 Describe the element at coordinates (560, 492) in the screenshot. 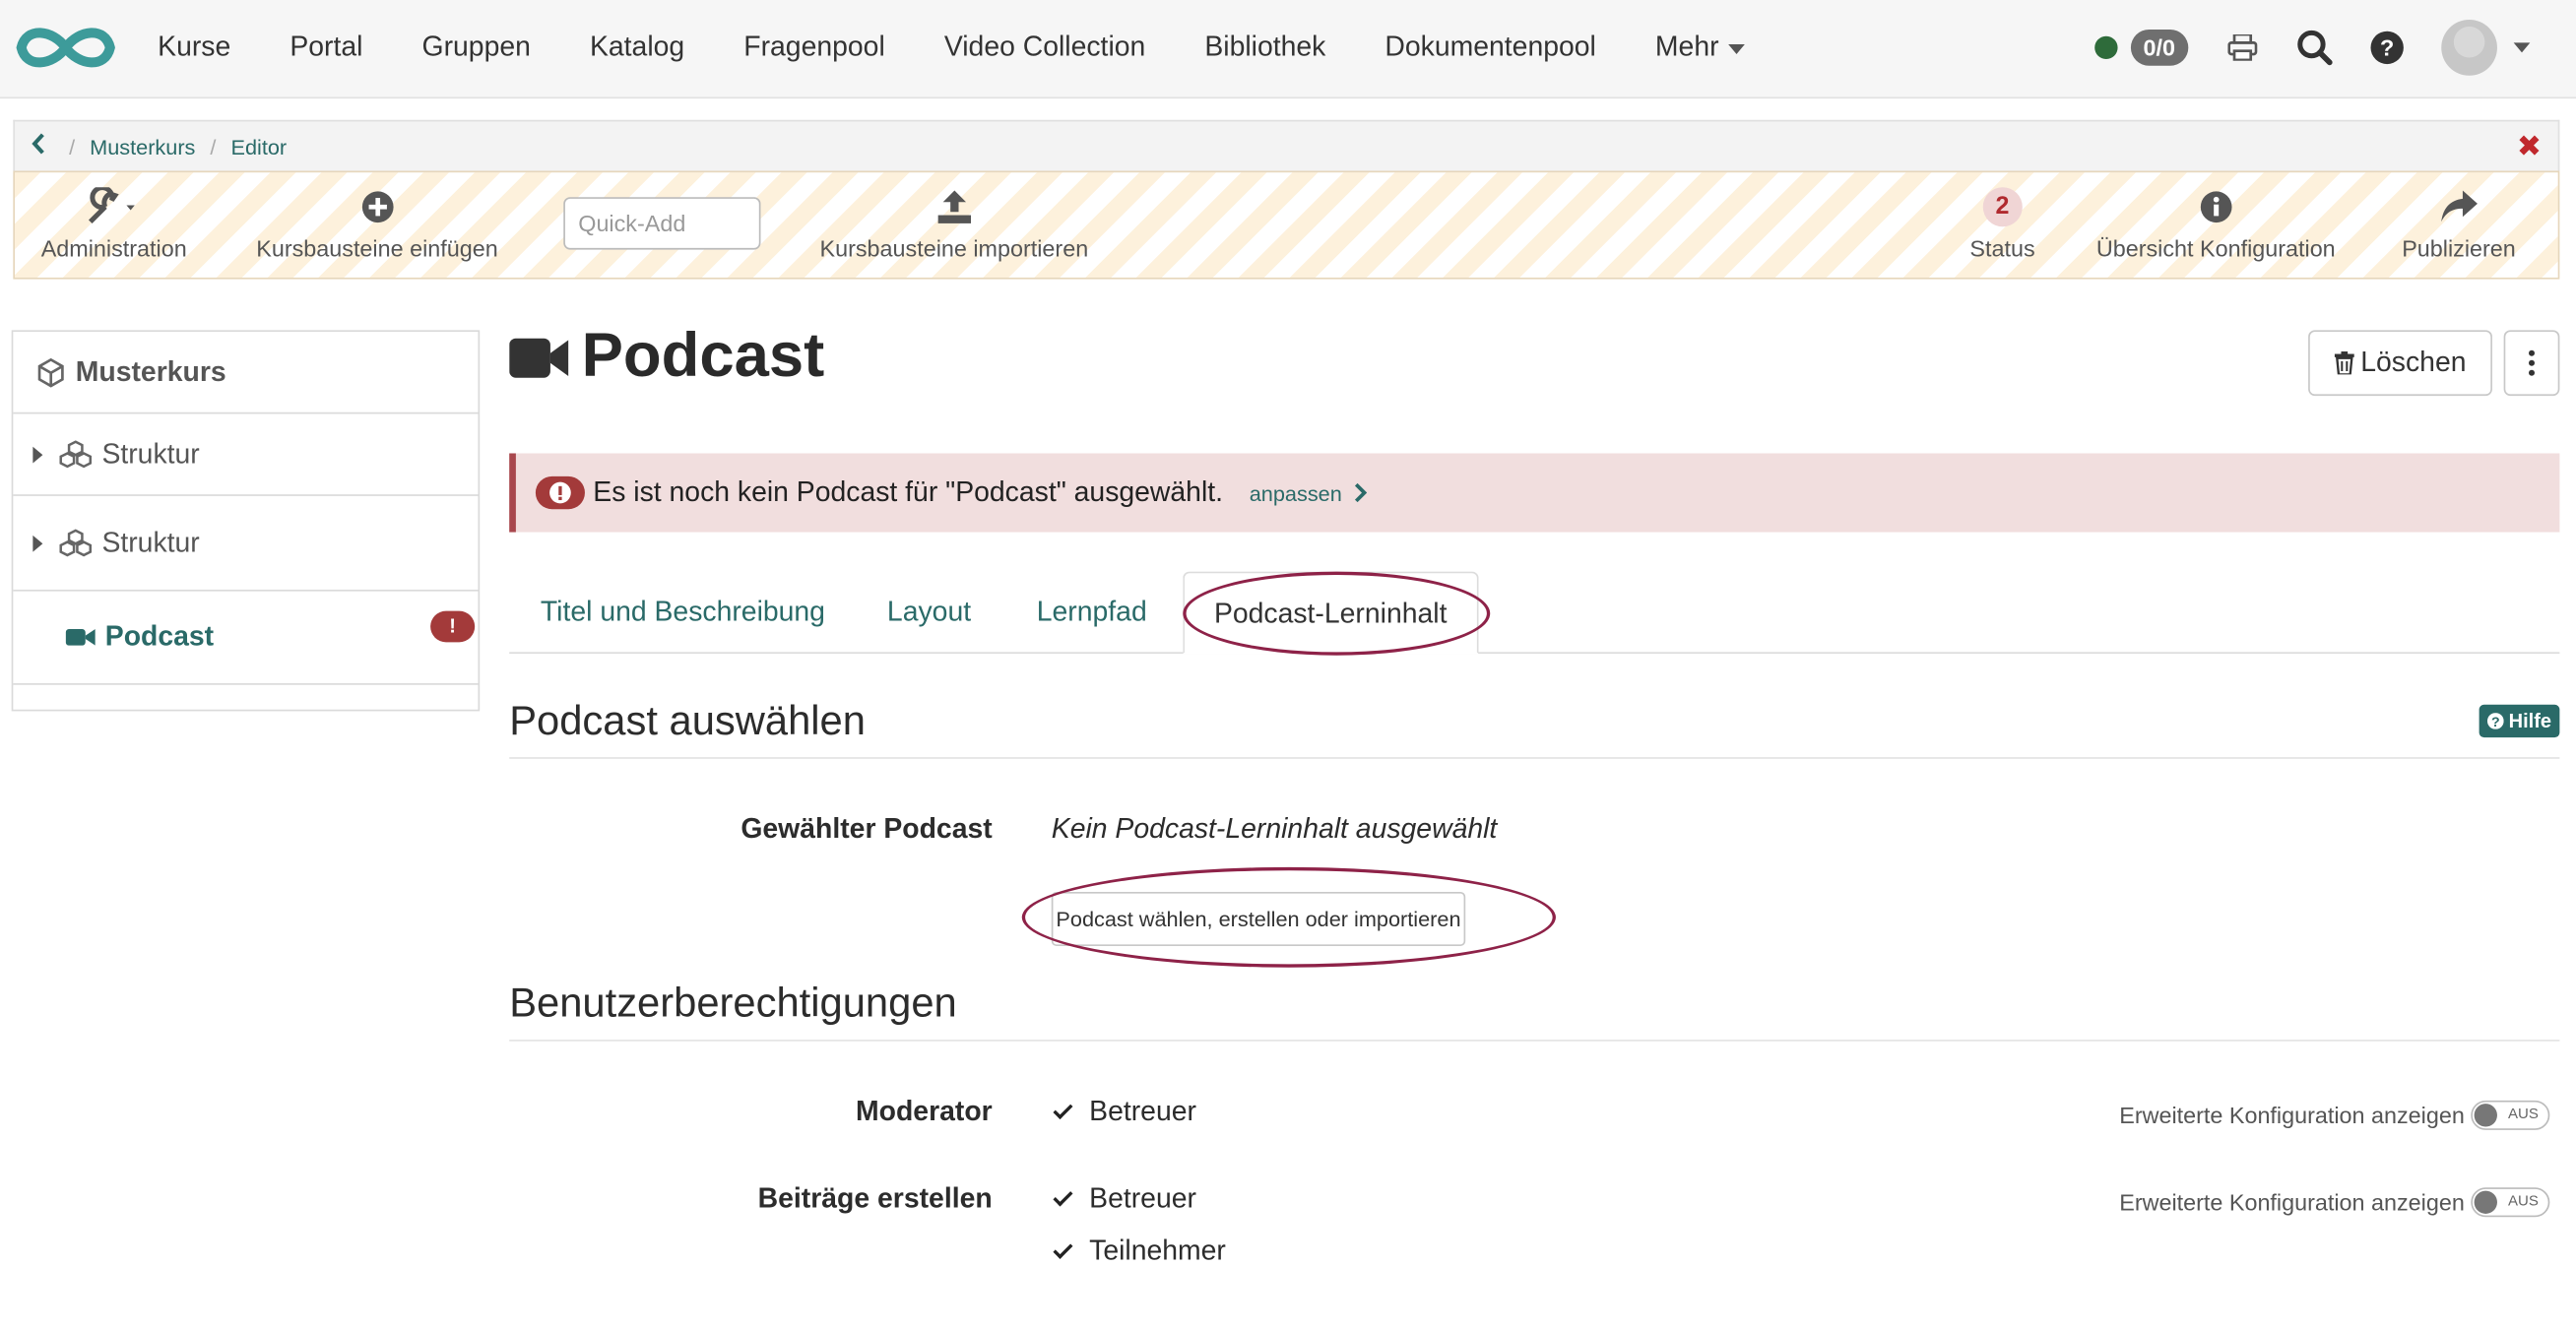

I see `exclamation-icon` at that location.